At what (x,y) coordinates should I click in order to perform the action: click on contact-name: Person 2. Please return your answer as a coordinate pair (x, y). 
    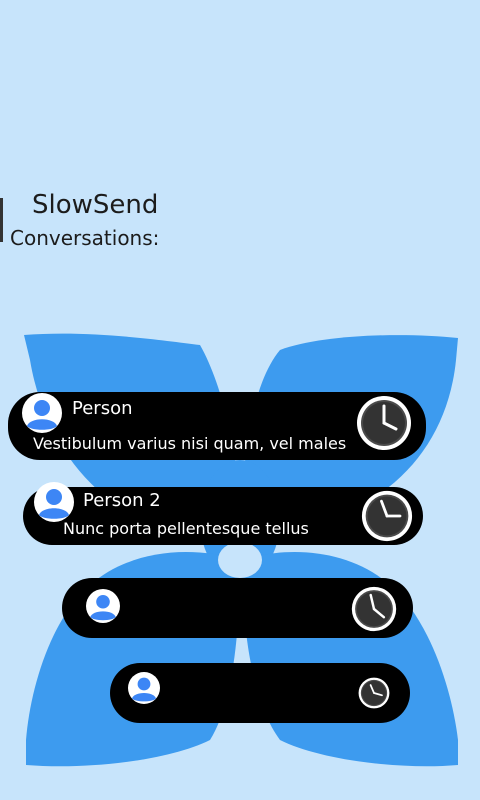
    Looking at the image, I should click on (122, 500).